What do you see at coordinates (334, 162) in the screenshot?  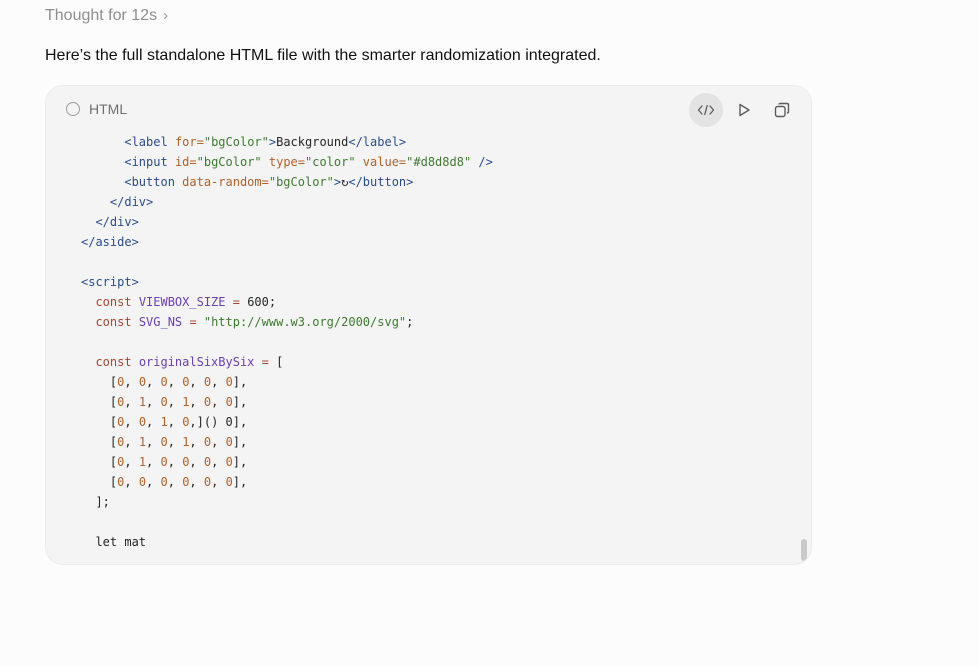 I see `code-token: "color"` at bounding box center [334, 162].